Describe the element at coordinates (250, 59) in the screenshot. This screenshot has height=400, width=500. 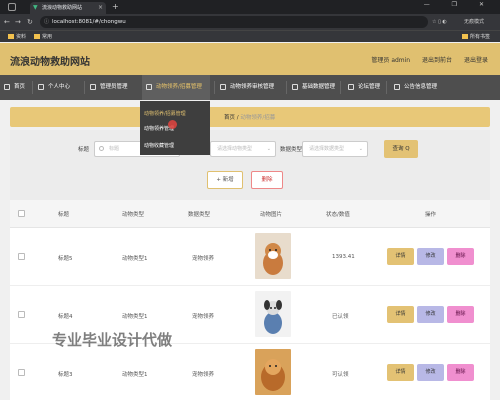
I see `app-header: 流浪动物救助网站 管理员 admin 退出到前台 退出登录` at that location.